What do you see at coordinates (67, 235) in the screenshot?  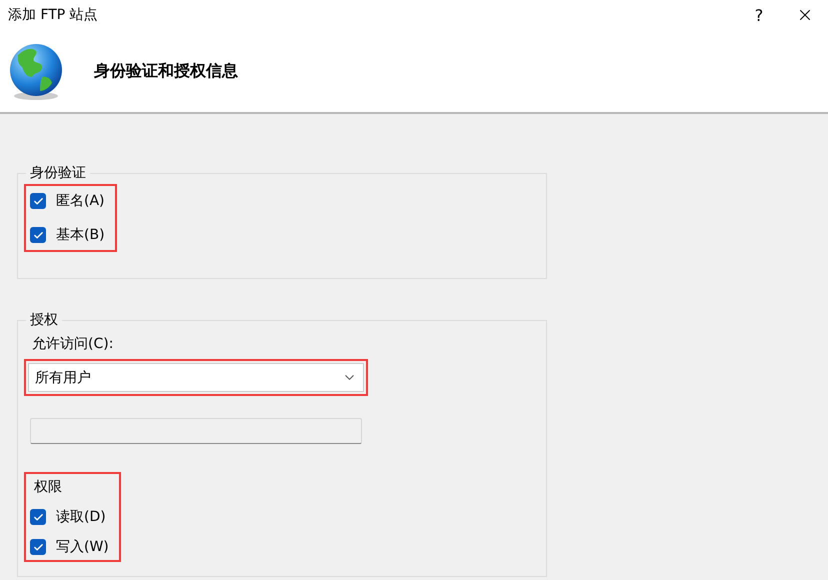 I see `checkbox-option: 基本(B)` at bounding box center [67, 235].